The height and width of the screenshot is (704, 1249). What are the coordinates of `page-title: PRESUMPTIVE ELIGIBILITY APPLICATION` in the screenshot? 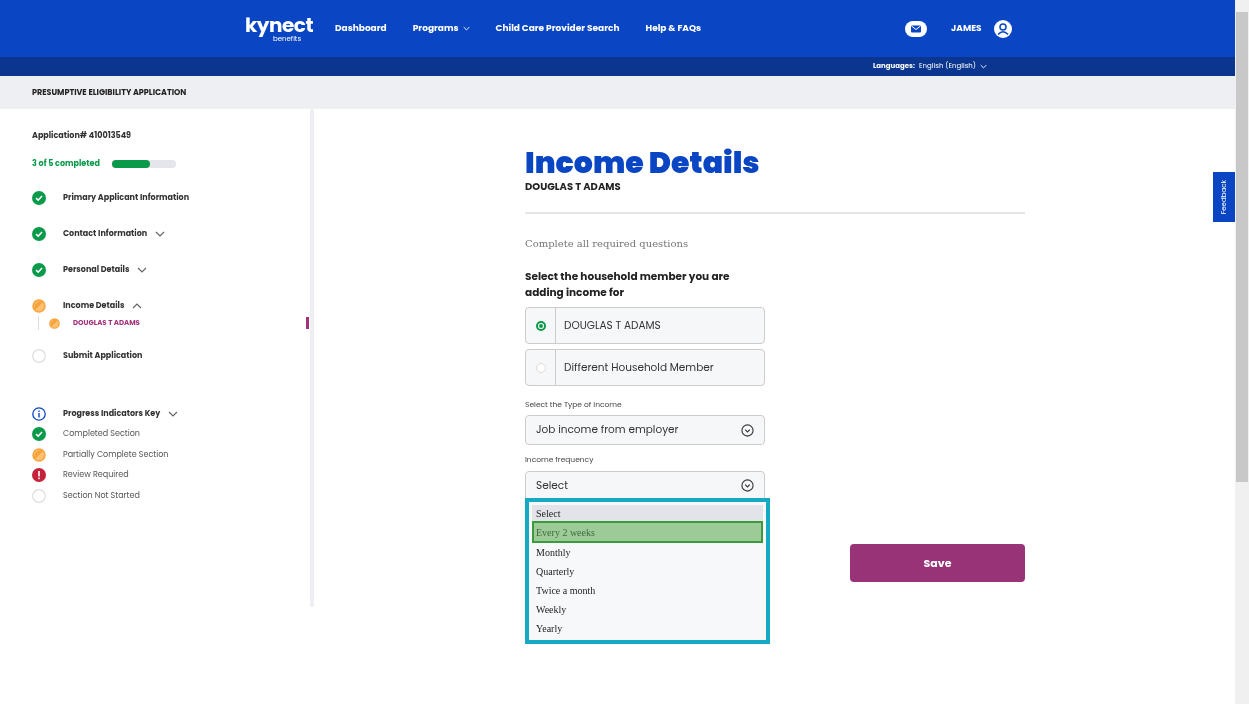 It's located at (109, 92).